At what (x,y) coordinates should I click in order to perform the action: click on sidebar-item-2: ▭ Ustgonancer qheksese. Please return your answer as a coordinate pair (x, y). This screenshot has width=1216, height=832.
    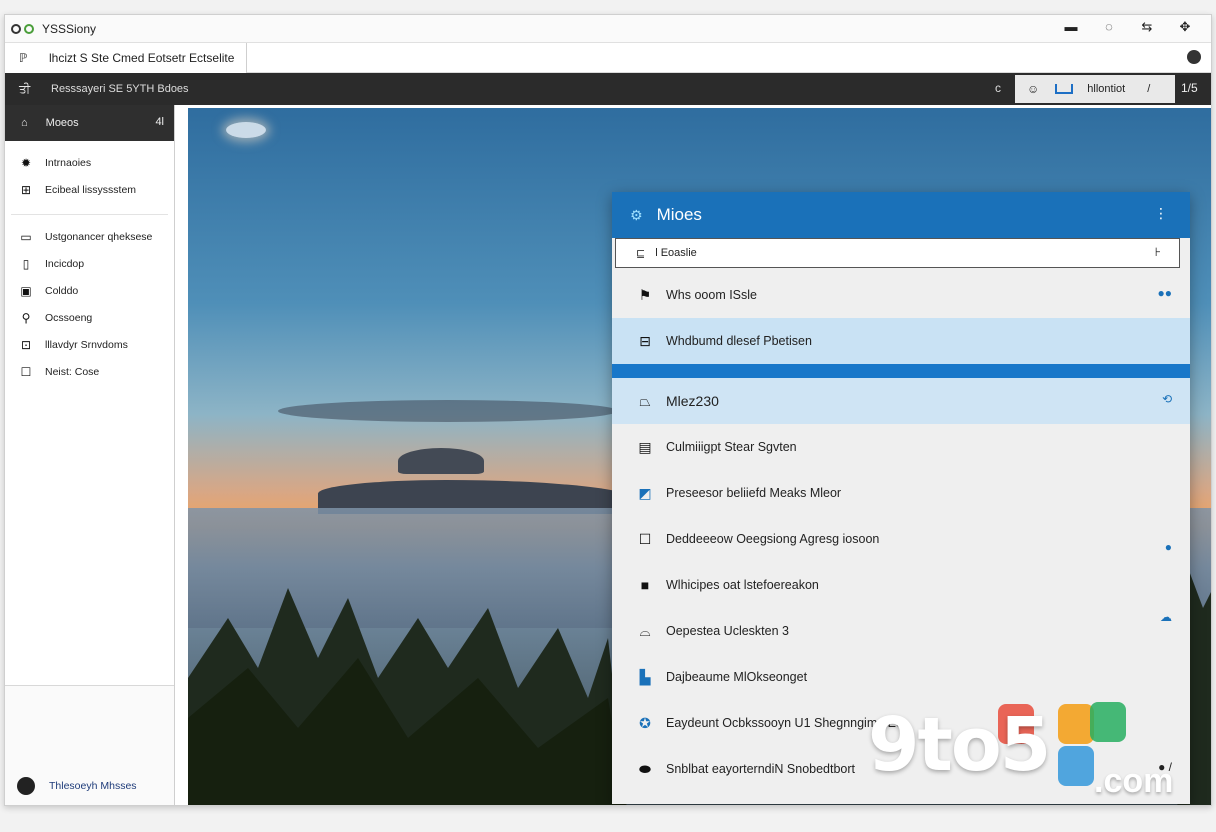
    Looking at the image, I should click on (89, 236).